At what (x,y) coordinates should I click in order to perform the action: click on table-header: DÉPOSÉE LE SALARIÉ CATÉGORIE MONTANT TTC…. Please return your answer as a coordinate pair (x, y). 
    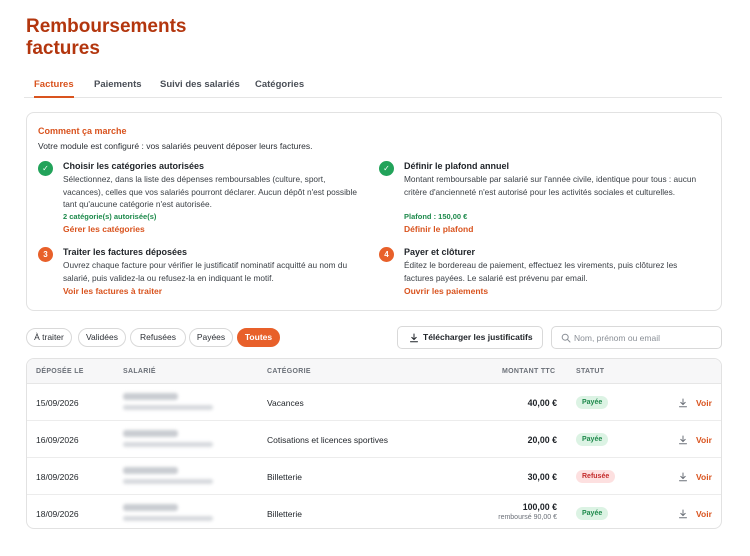
    Looking at the image, I should click on (374, 371).